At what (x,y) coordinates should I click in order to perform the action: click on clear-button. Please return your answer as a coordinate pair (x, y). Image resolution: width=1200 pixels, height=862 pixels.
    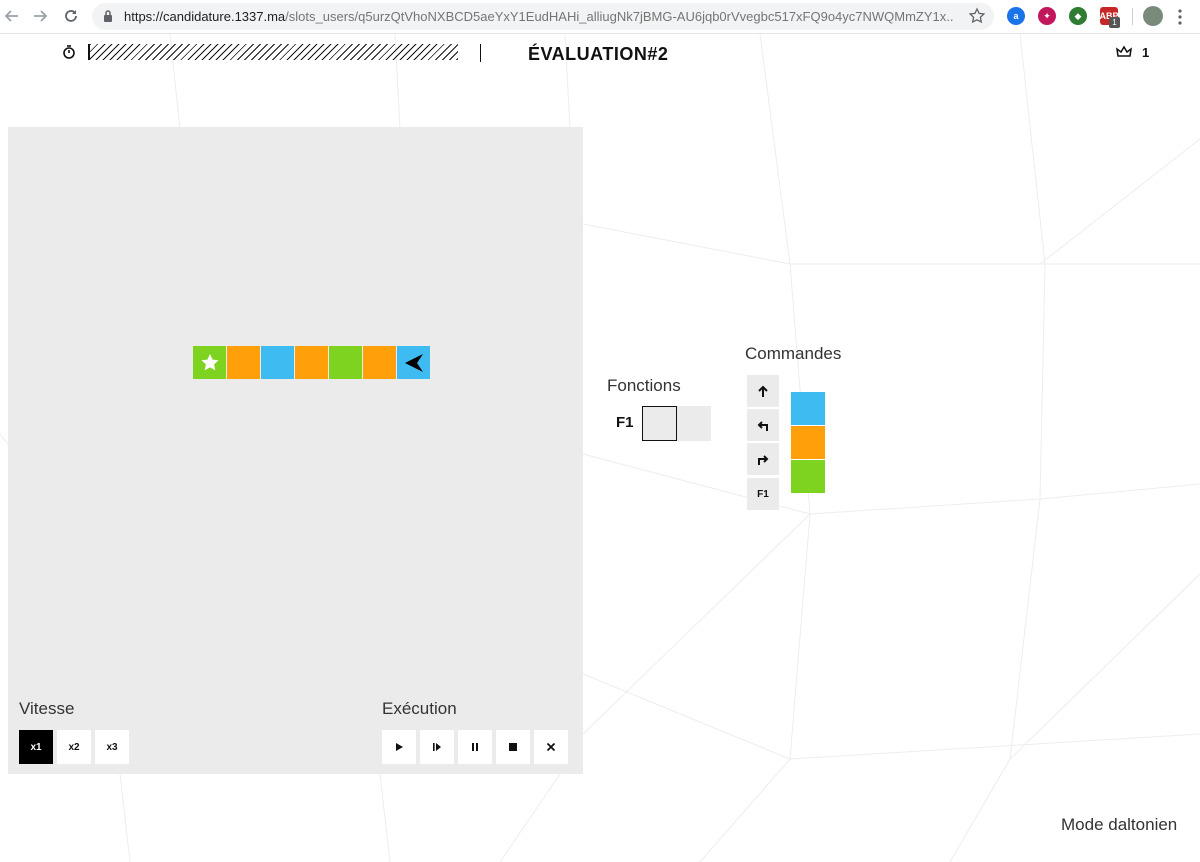
    Looking at the image, I should click on (551, 747).